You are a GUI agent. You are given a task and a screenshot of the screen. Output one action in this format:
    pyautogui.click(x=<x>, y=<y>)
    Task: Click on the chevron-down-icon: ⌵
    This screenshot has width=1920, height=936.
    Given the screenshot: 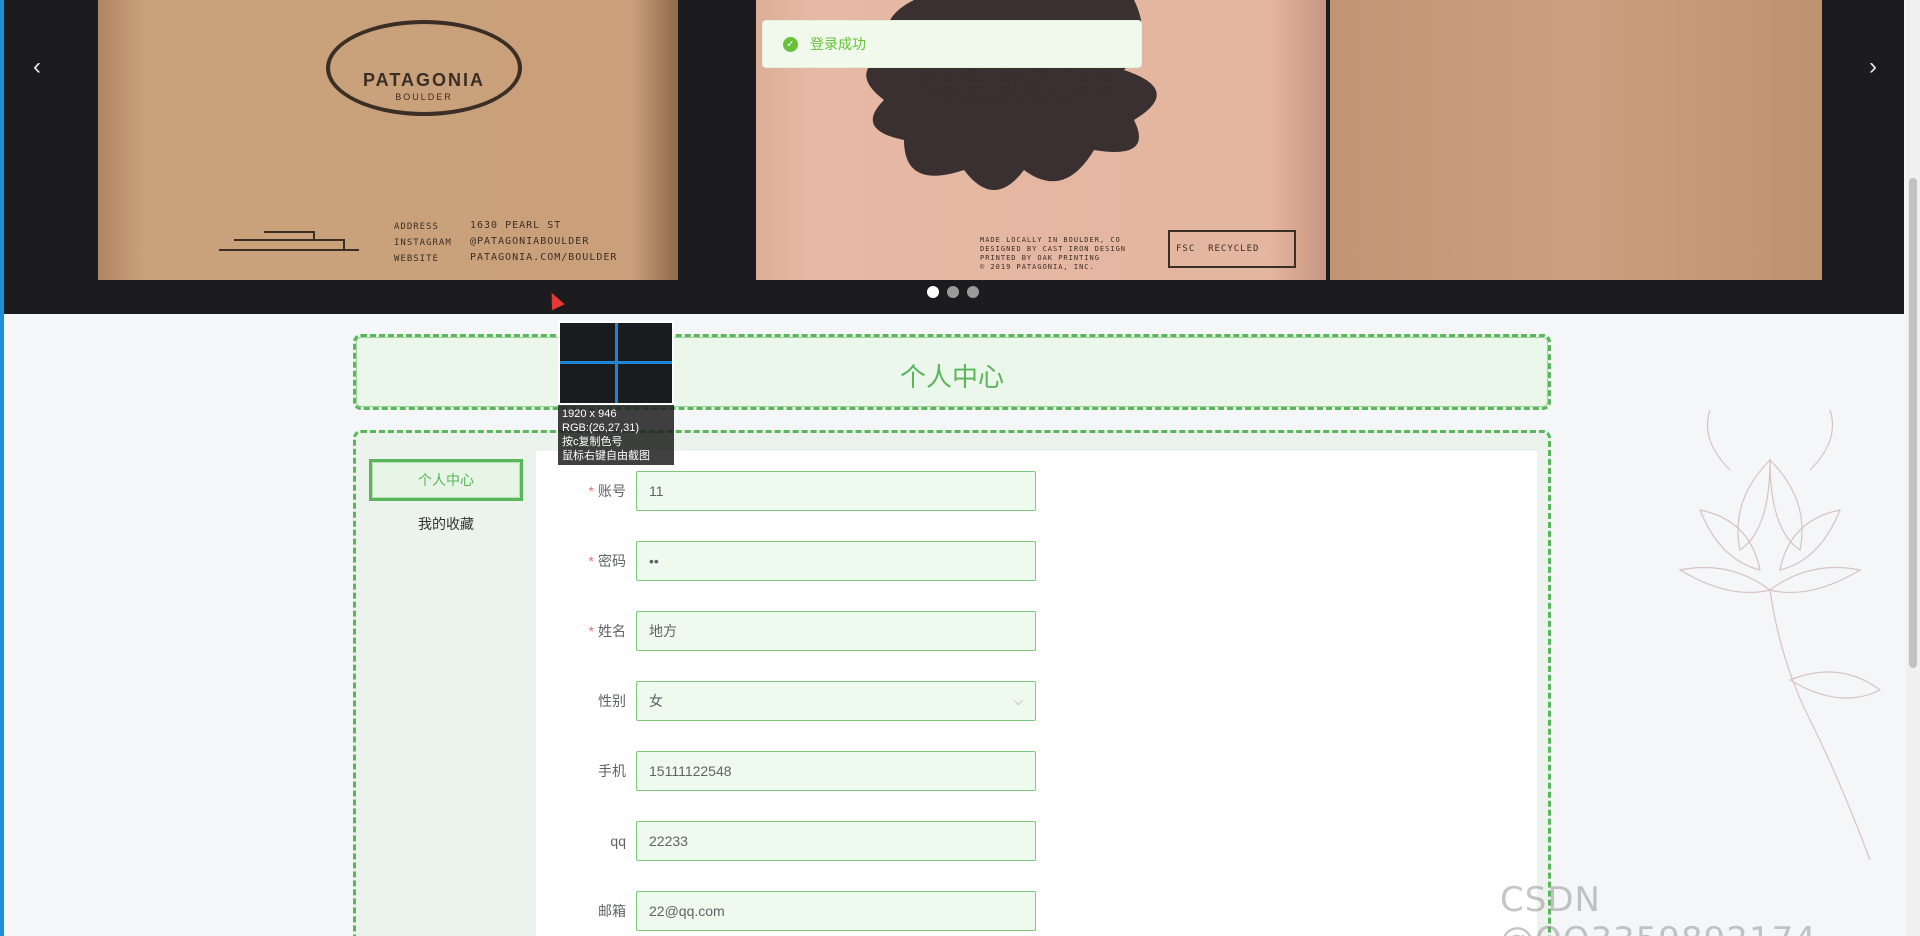 What is the action you would take?
    pyautogui.click(x=1018, y=701)
    